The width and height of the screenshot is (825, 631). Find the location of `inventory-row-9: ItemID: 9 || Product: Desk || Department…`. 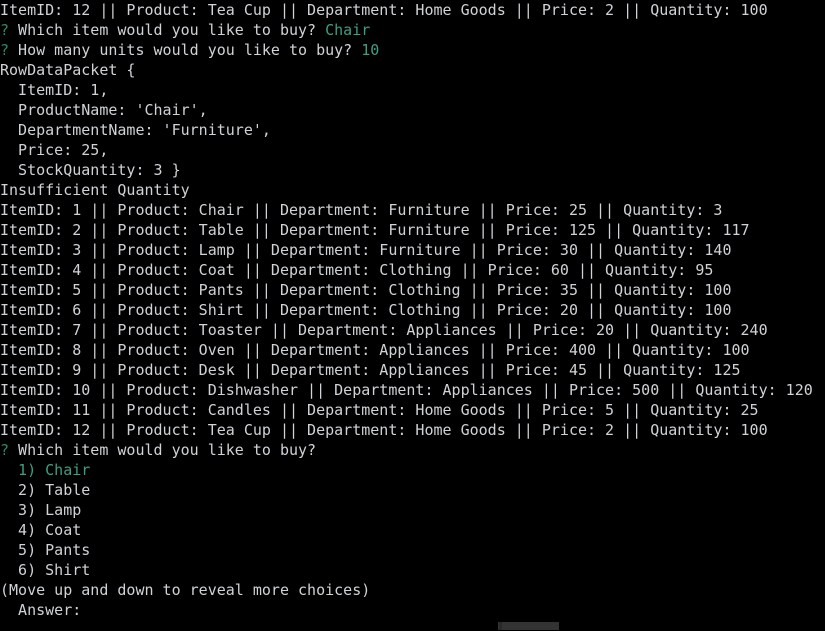

inventory-row-9: ItemID: 9 || Product: Desk || Department… is located at coordinates (412, 370).